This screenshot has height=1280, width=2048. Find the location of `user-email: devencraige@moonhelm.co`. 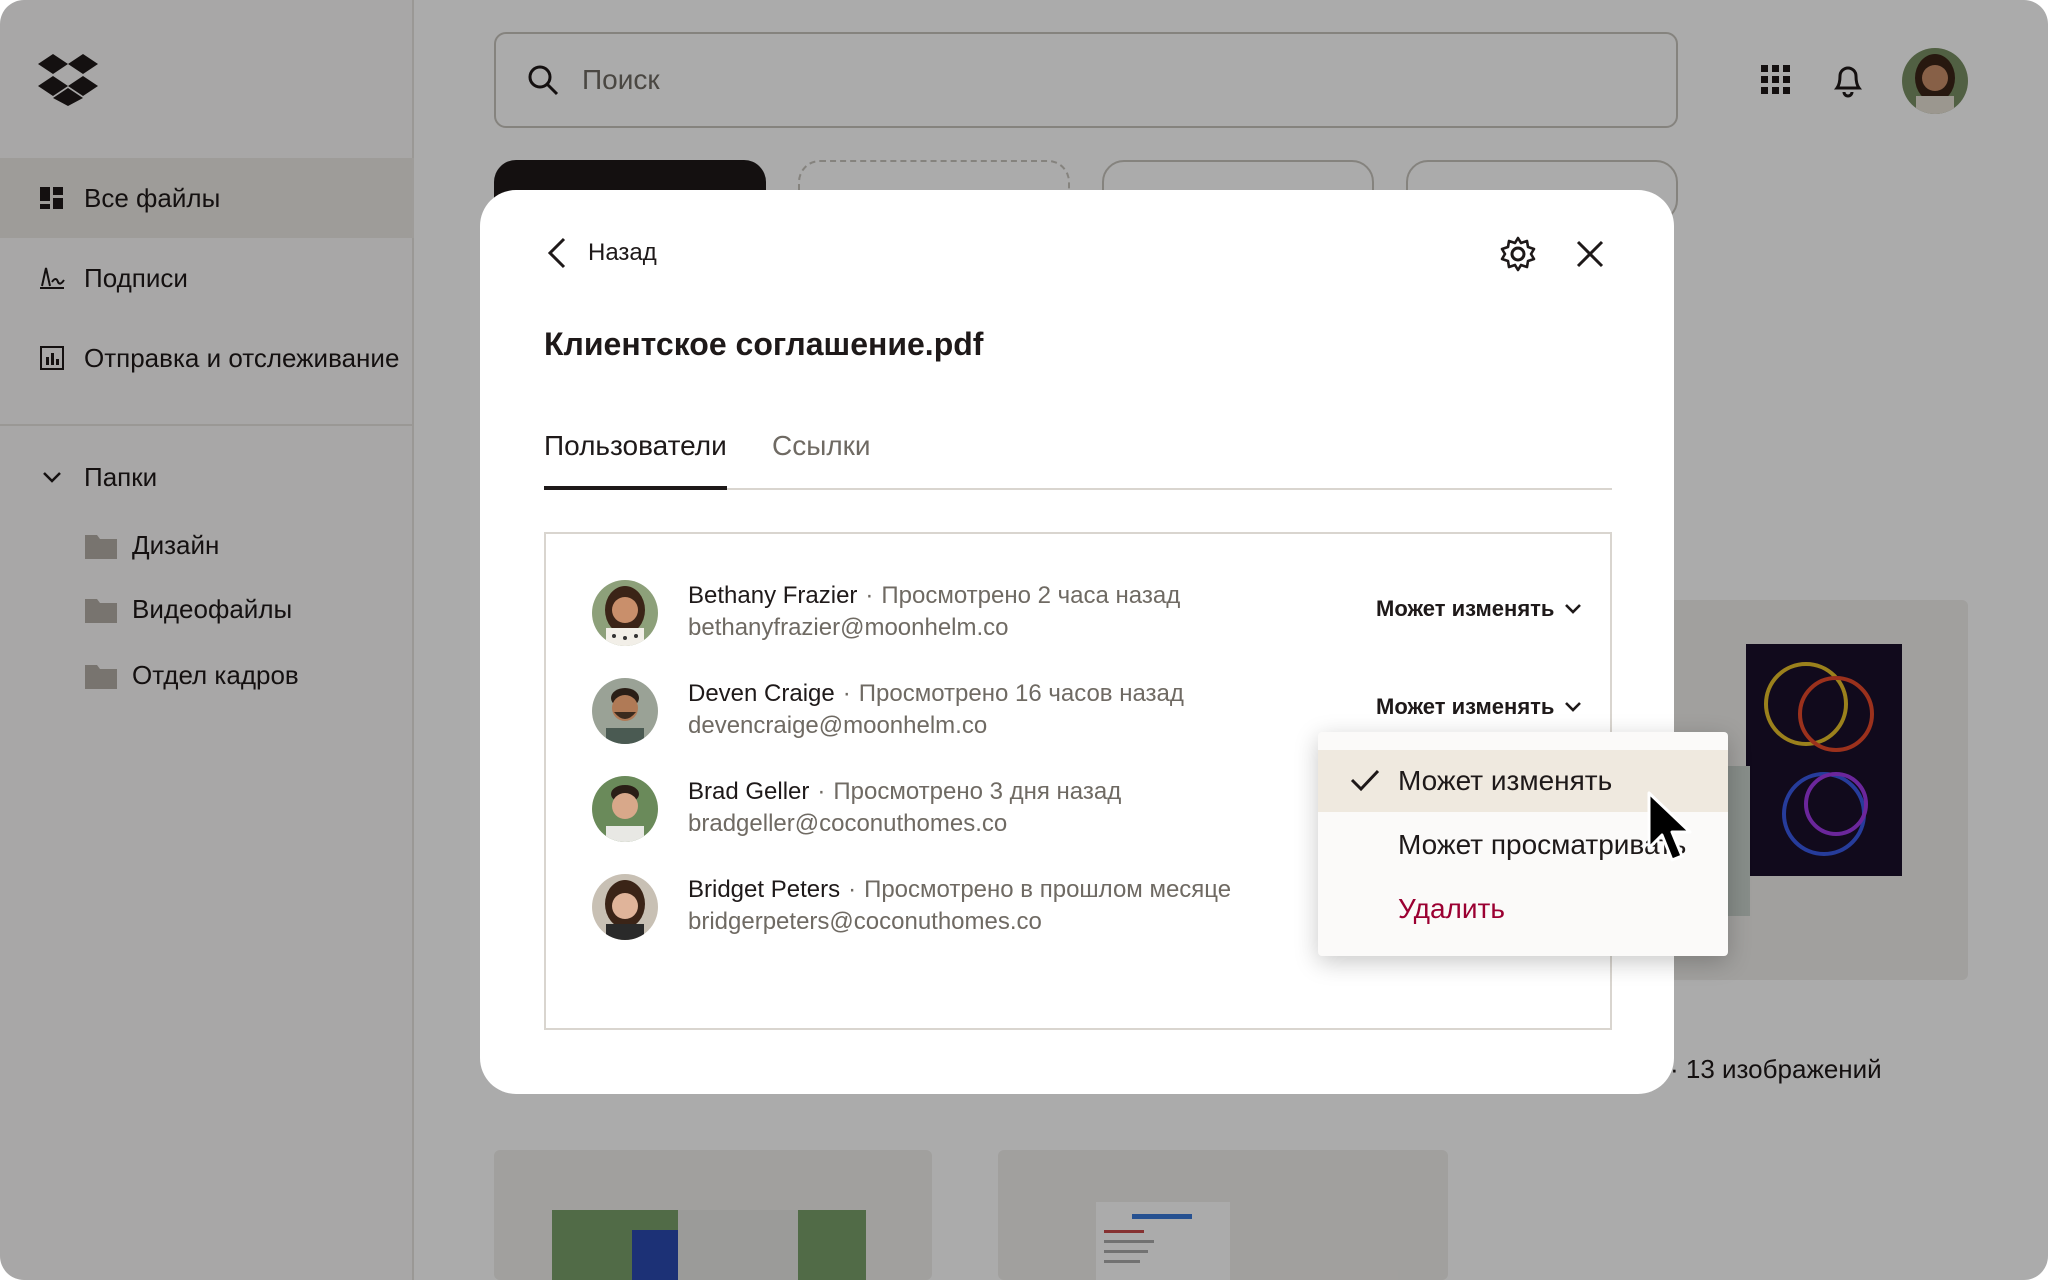

user-email: devencraige@moonhelm.co is located at coordinates (838, 725).